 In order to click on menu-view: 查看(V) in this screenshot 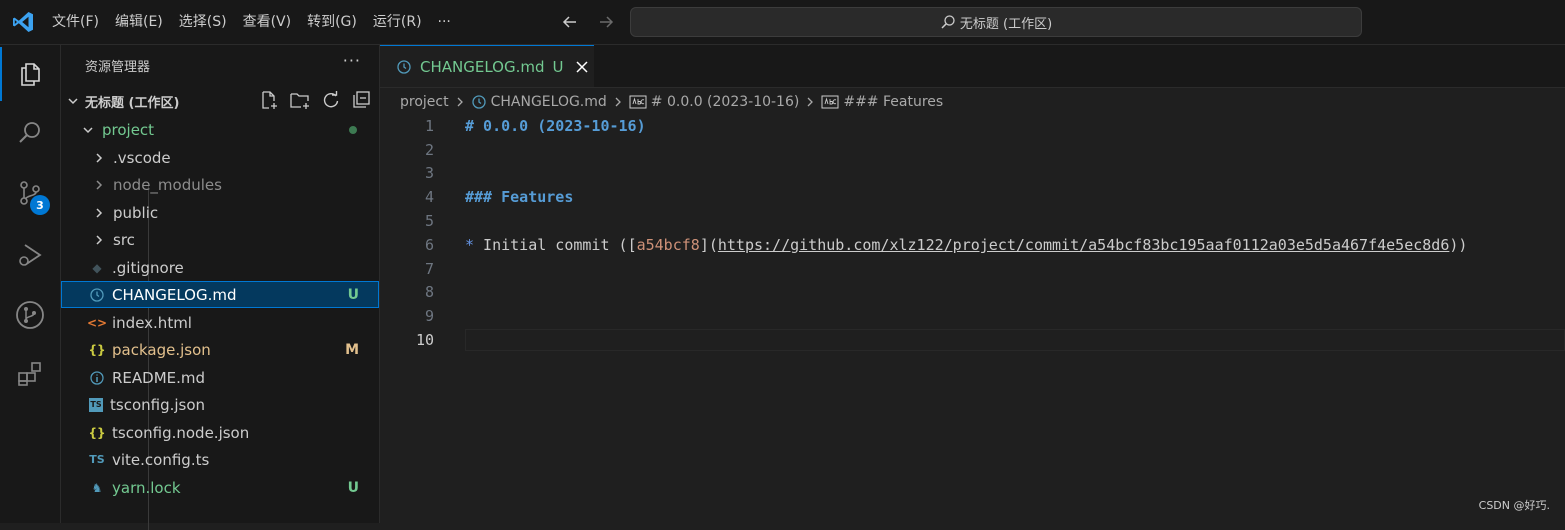, I will do `click(267, 22)`.